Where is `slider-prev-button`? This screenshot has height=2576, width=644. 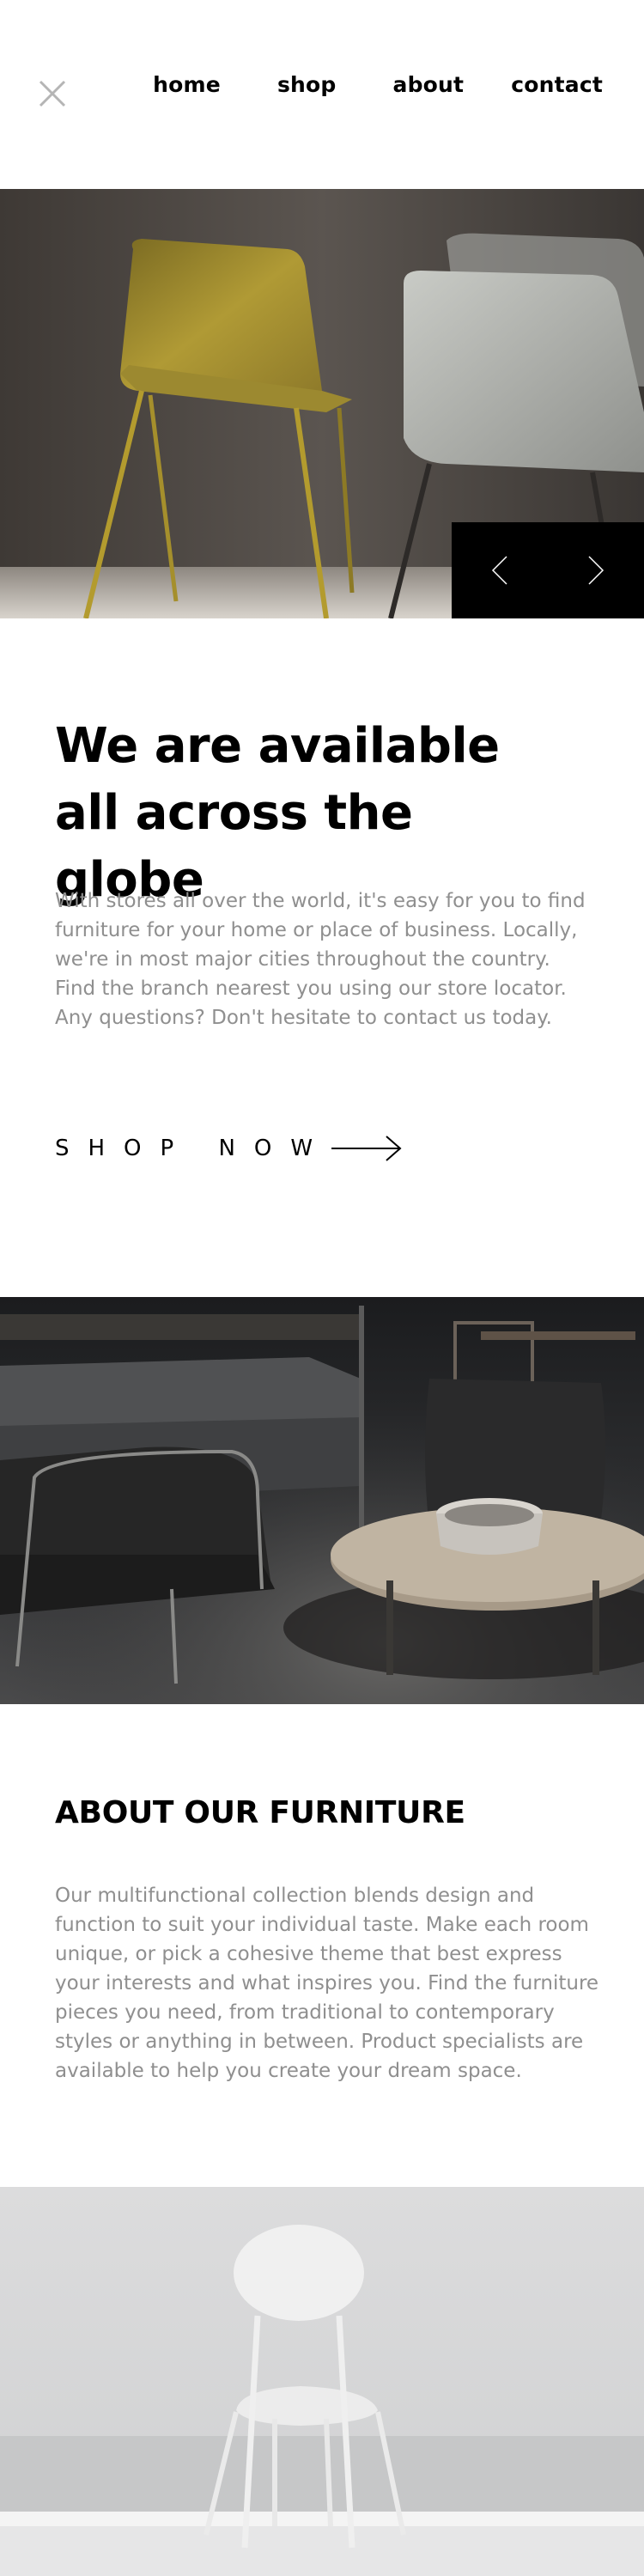 slider-prev-button is located at coordinates (500, 570).